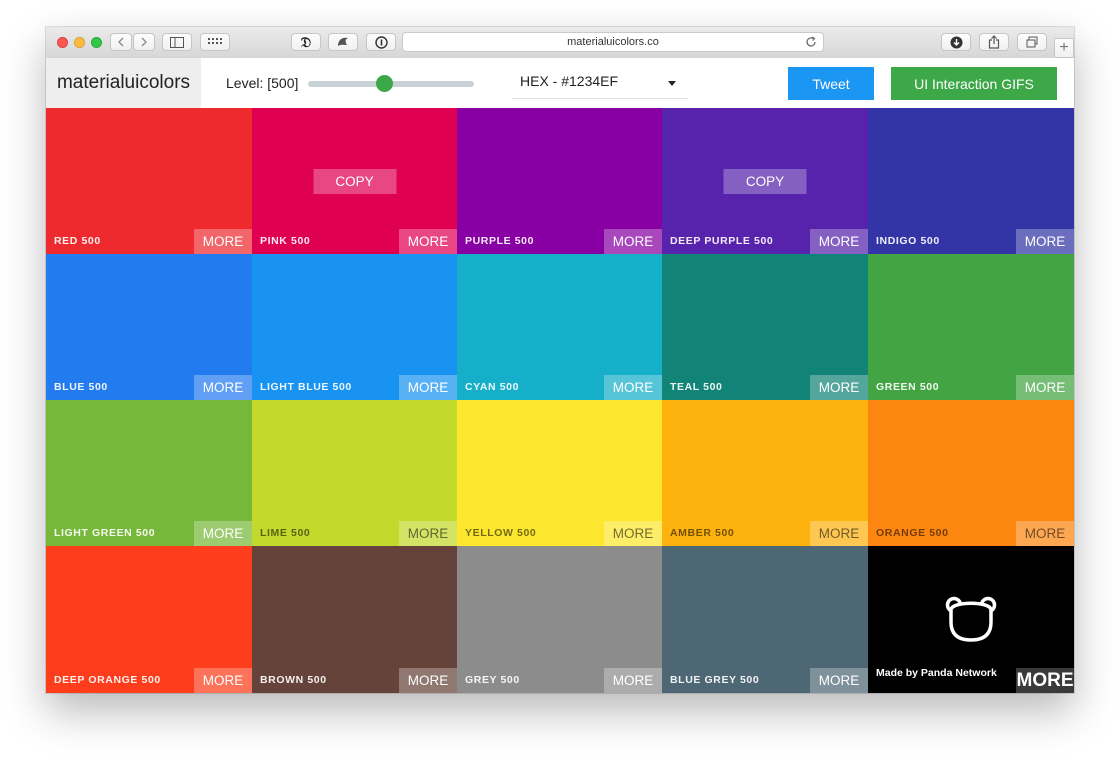 This screenshot has height=761, width=1120. I want to click on color-name-label: BLUE 500, so click(81, 387).